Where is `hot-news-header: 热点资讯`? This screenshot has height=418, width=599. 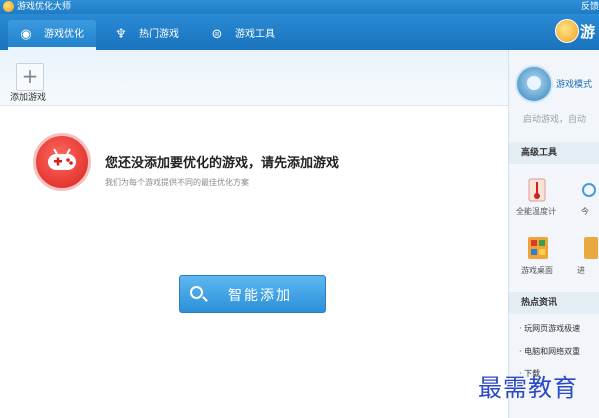 hot-news-header: 热点资讯 is located at coordinates (554, 303).